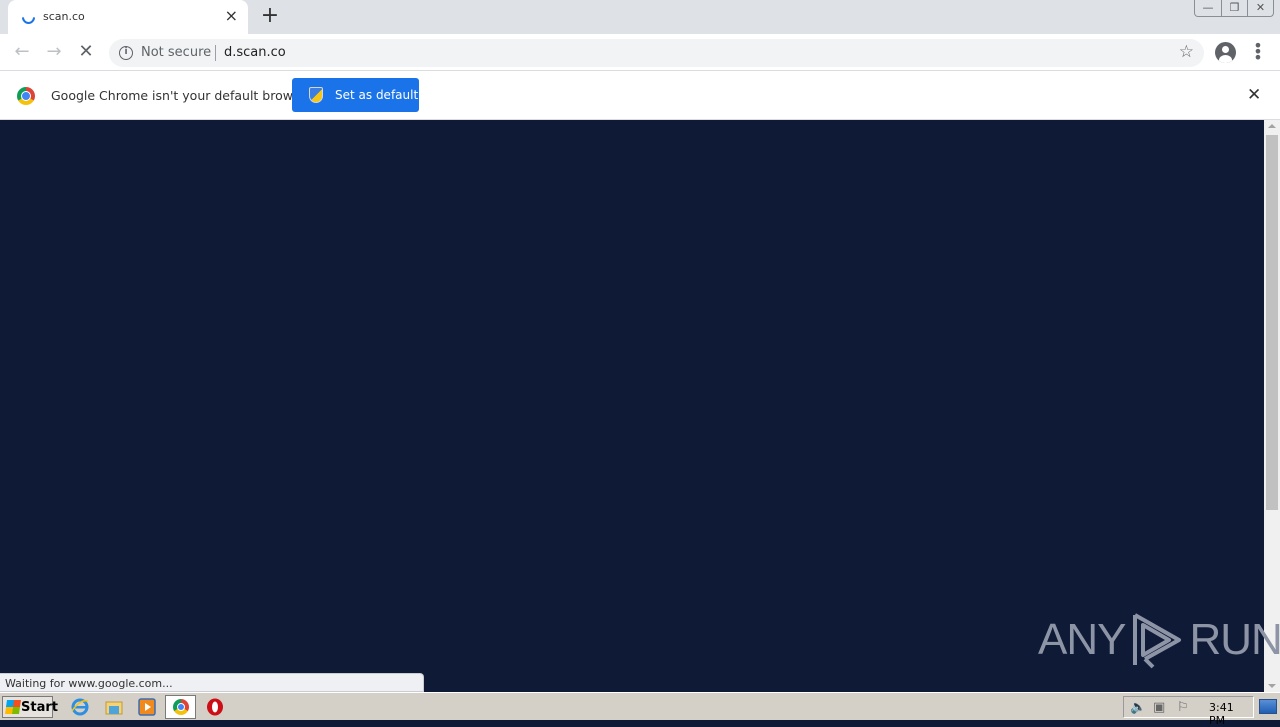  What do you see at coordinates (1260, 8) in the screenshot?
I see `close-window-button: ✕` at bounding box center [1260, 8].